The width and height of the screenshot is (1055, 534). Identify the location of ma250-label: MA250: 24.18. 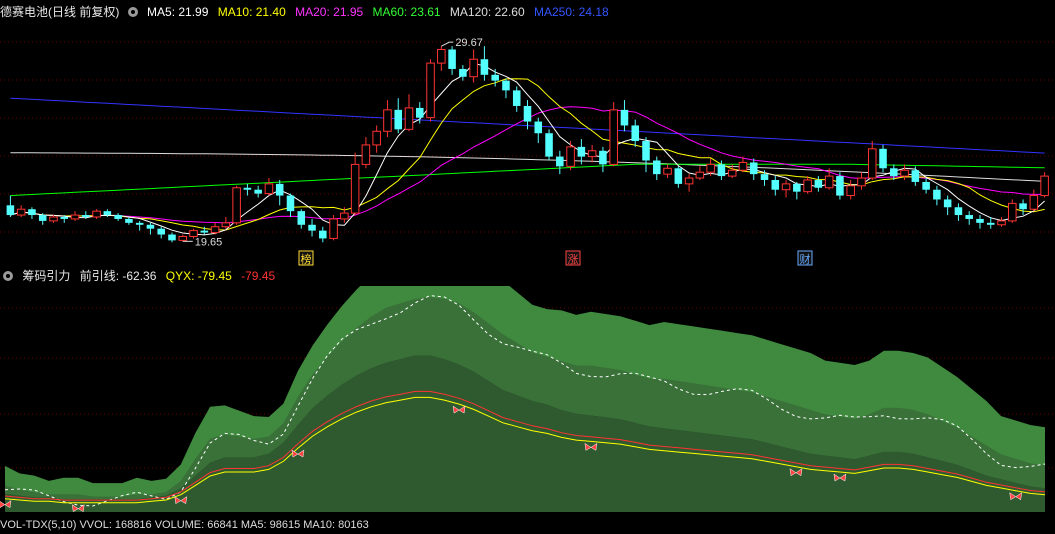
(571, 12).